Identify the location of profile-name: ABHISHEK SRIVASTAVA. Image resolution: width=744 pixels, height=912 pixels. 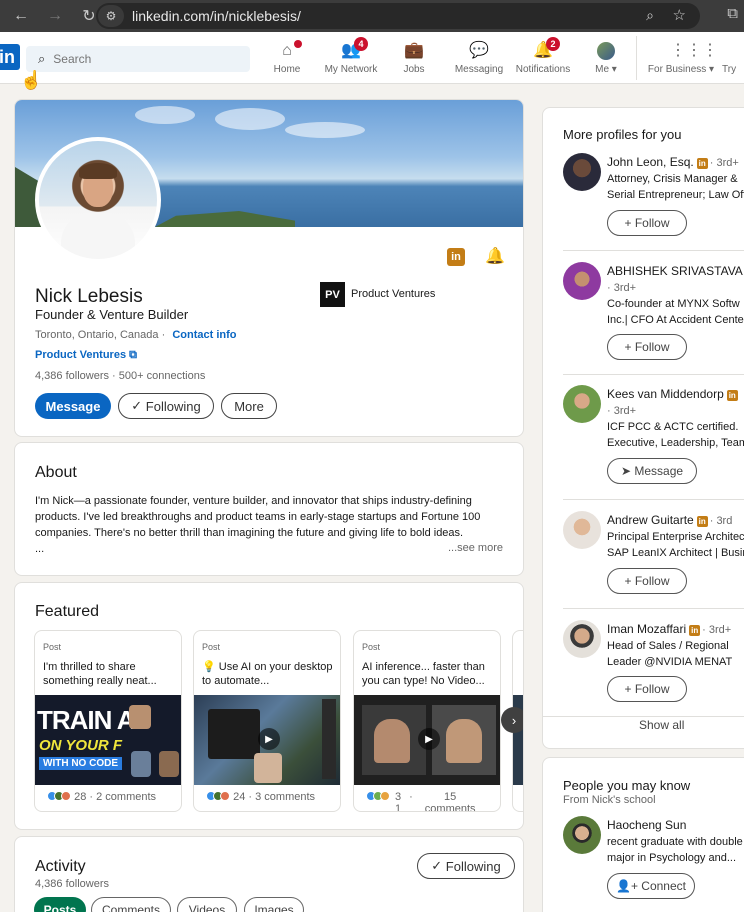
(675, 271).